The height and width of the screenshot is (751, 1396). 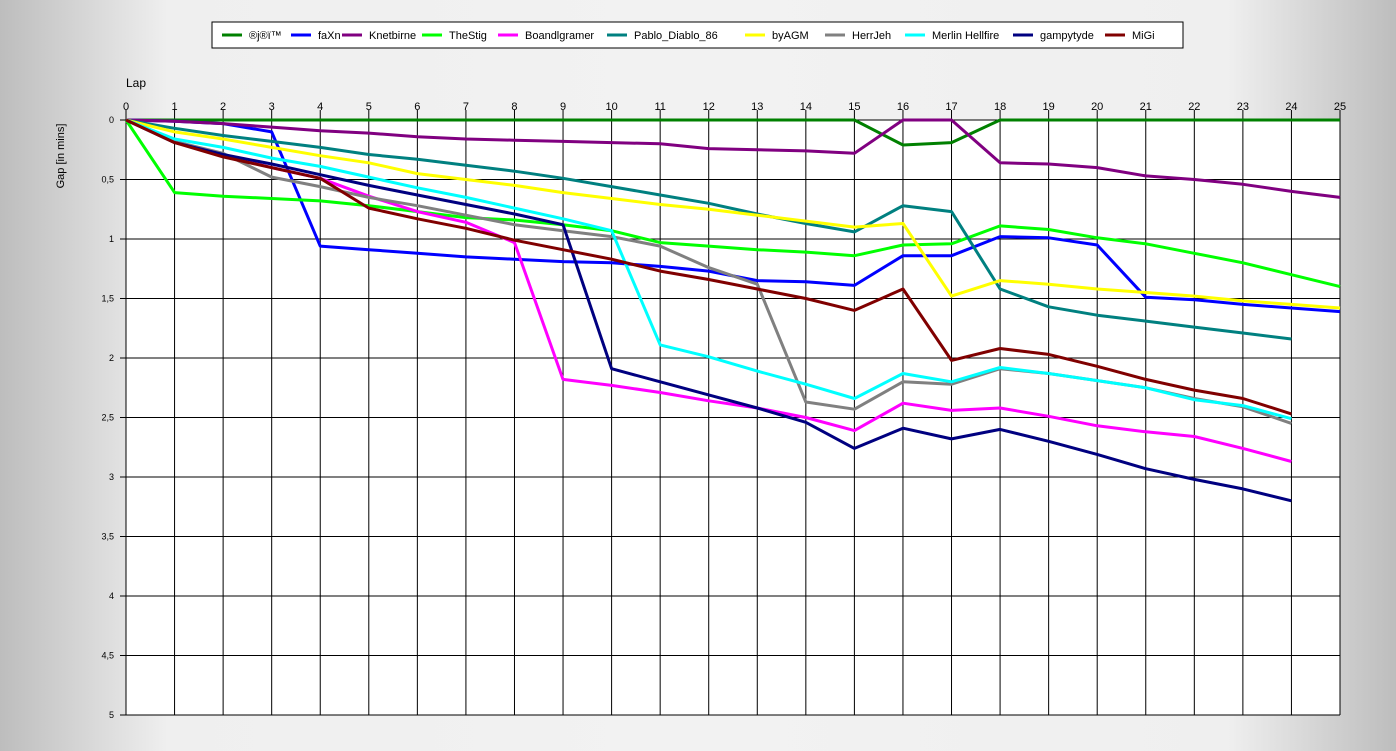 I want to click on y-tick-label: 1, so click(x=111, y=239).